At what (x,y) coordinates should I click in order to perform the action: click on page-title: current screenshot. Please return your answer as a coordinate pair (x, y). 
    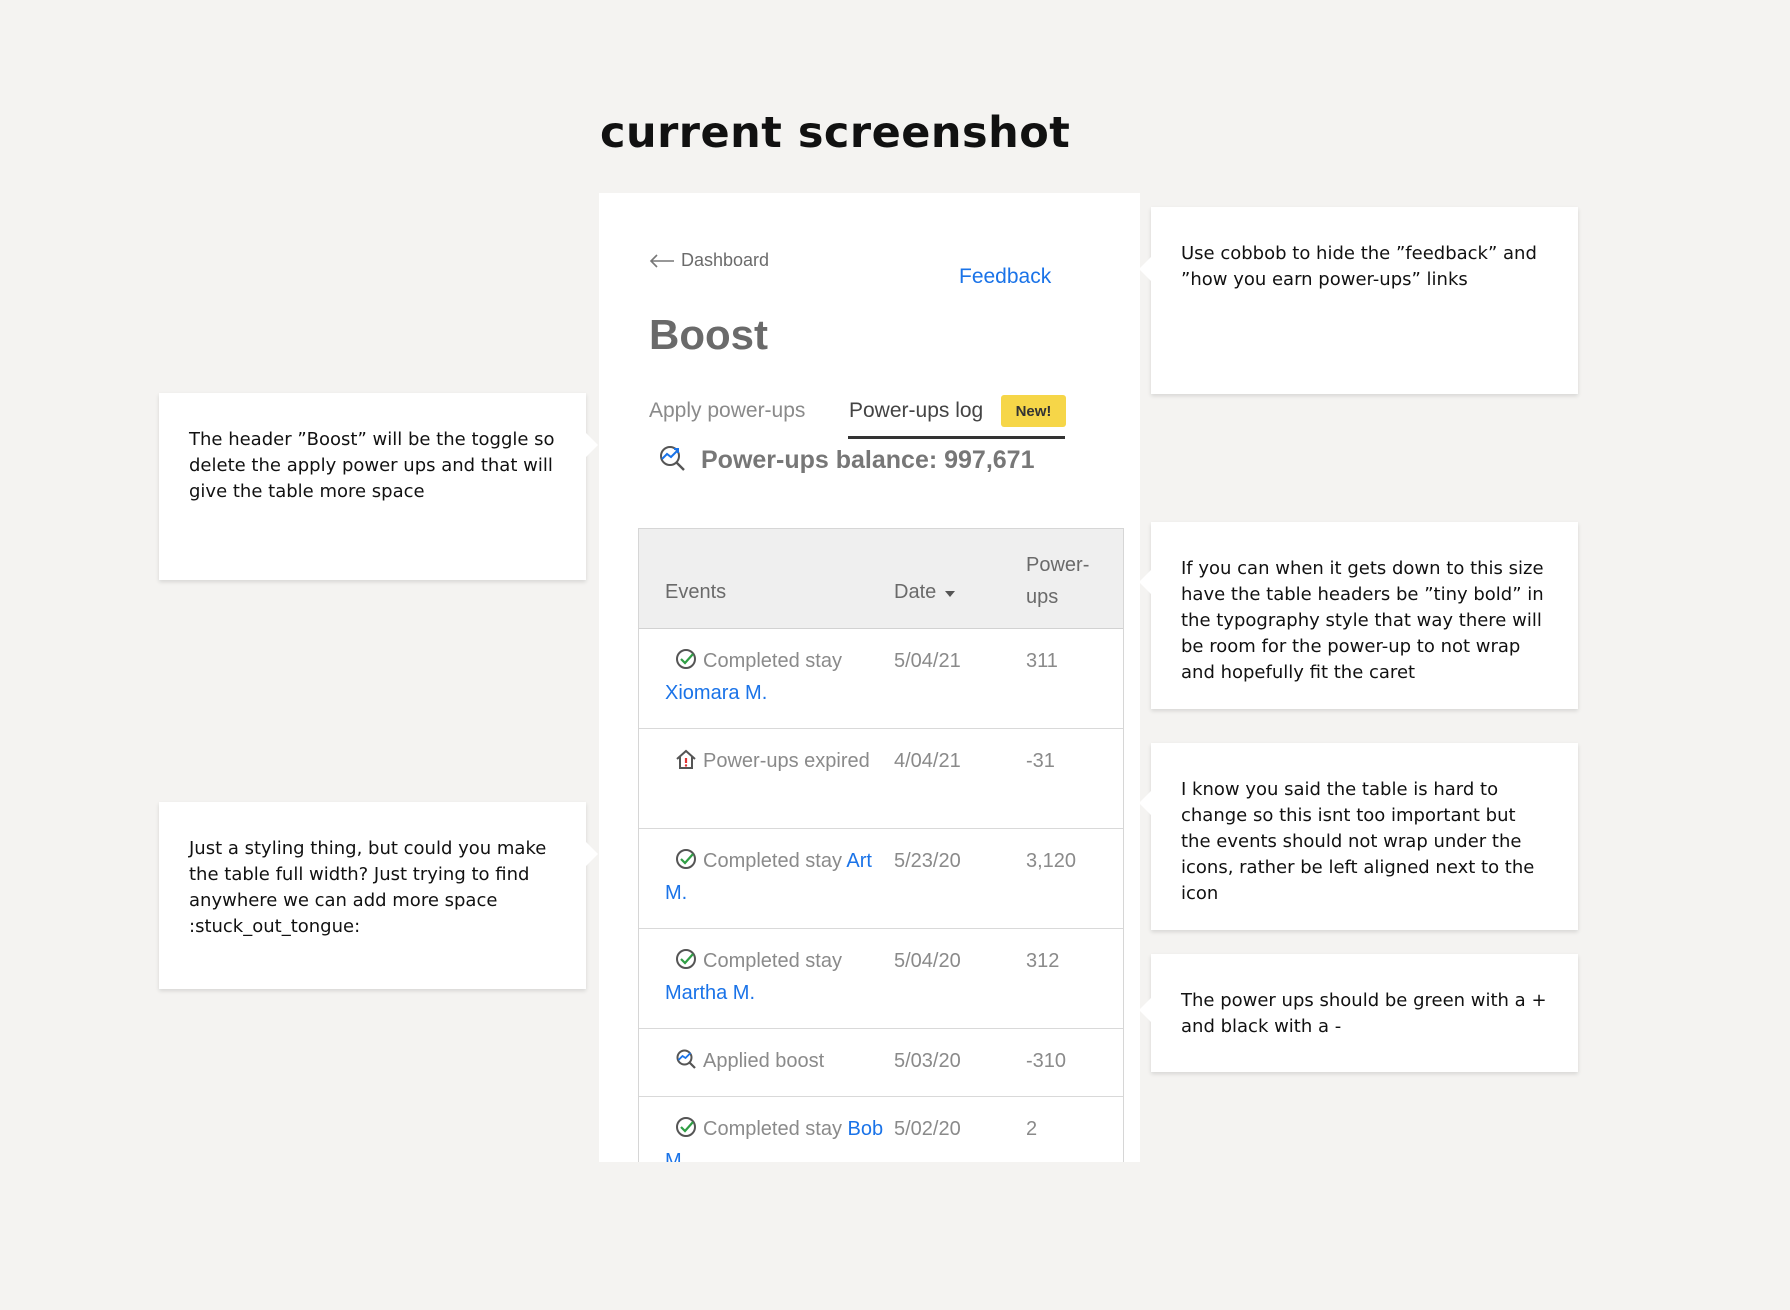
    Looking at the image, I should click on (835, 133).